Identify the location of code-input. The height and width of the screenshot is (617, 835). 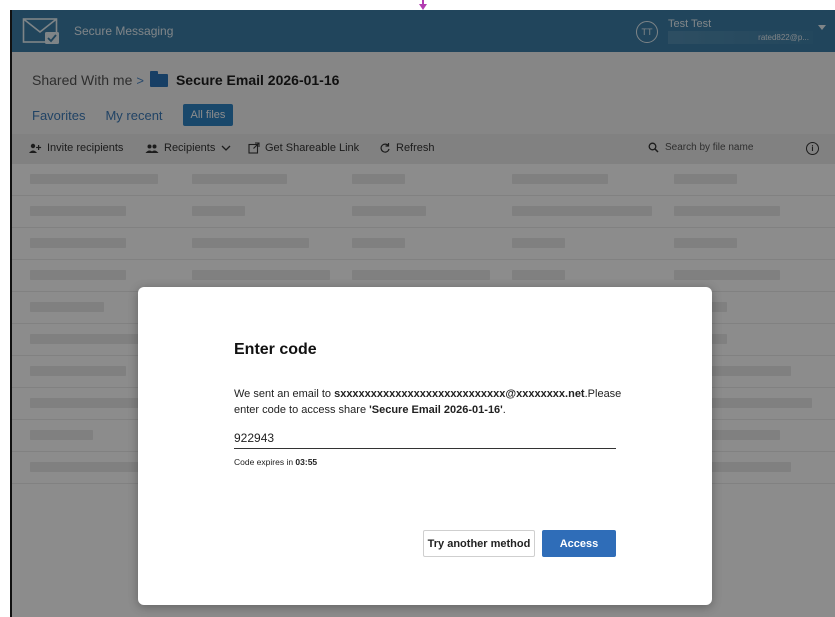
(425, 438).